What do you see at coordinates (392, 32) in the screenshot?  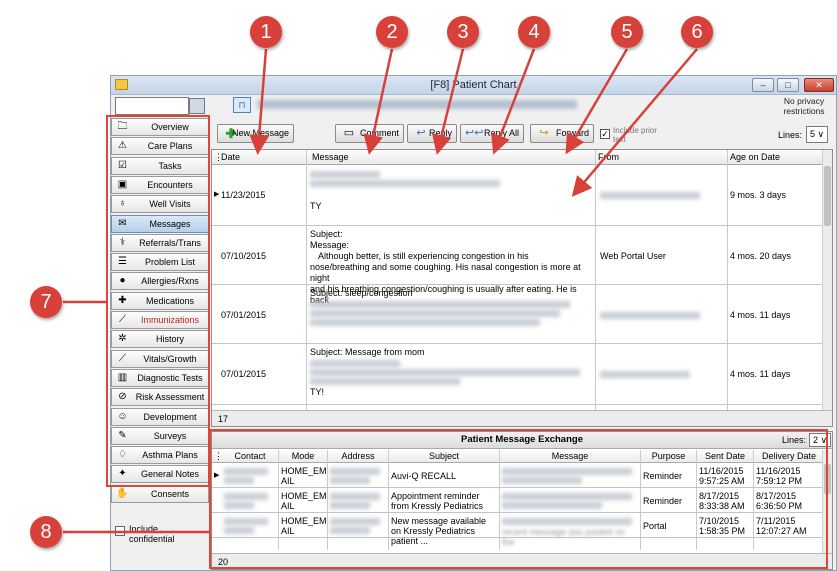 I see `callout-2: 2` at bounding box center [392, 32].